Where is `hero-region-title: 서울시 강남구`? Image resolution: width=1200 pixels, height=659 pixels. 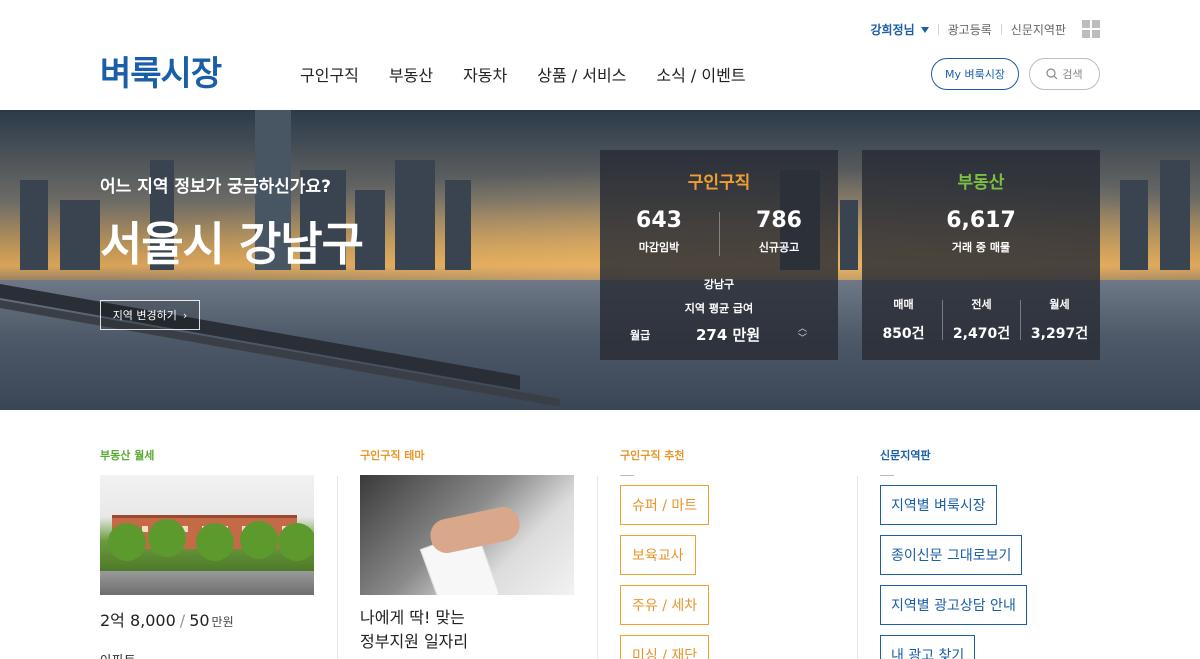 hero-region-title: 서울시 강남구 is located at coordinates (232, 244).